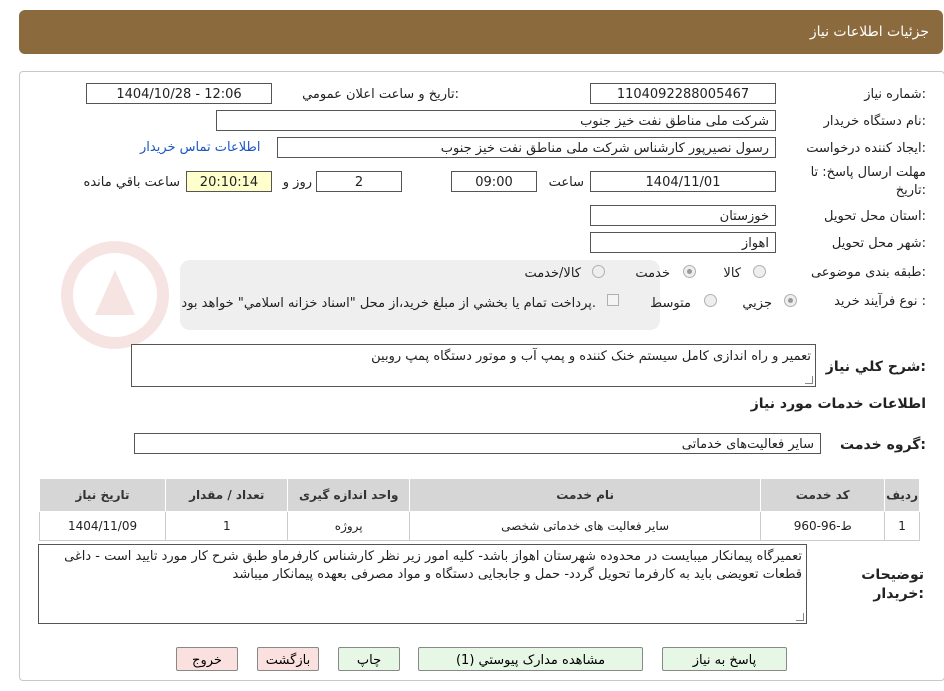 The height and width of the screenshot is (691, 944). What do you see at coordinates (585, 526) in the screenshot?
I see `cell-service-name: سایر فعالیت های خدماتی شخصی` at bounding box center [585, 526].